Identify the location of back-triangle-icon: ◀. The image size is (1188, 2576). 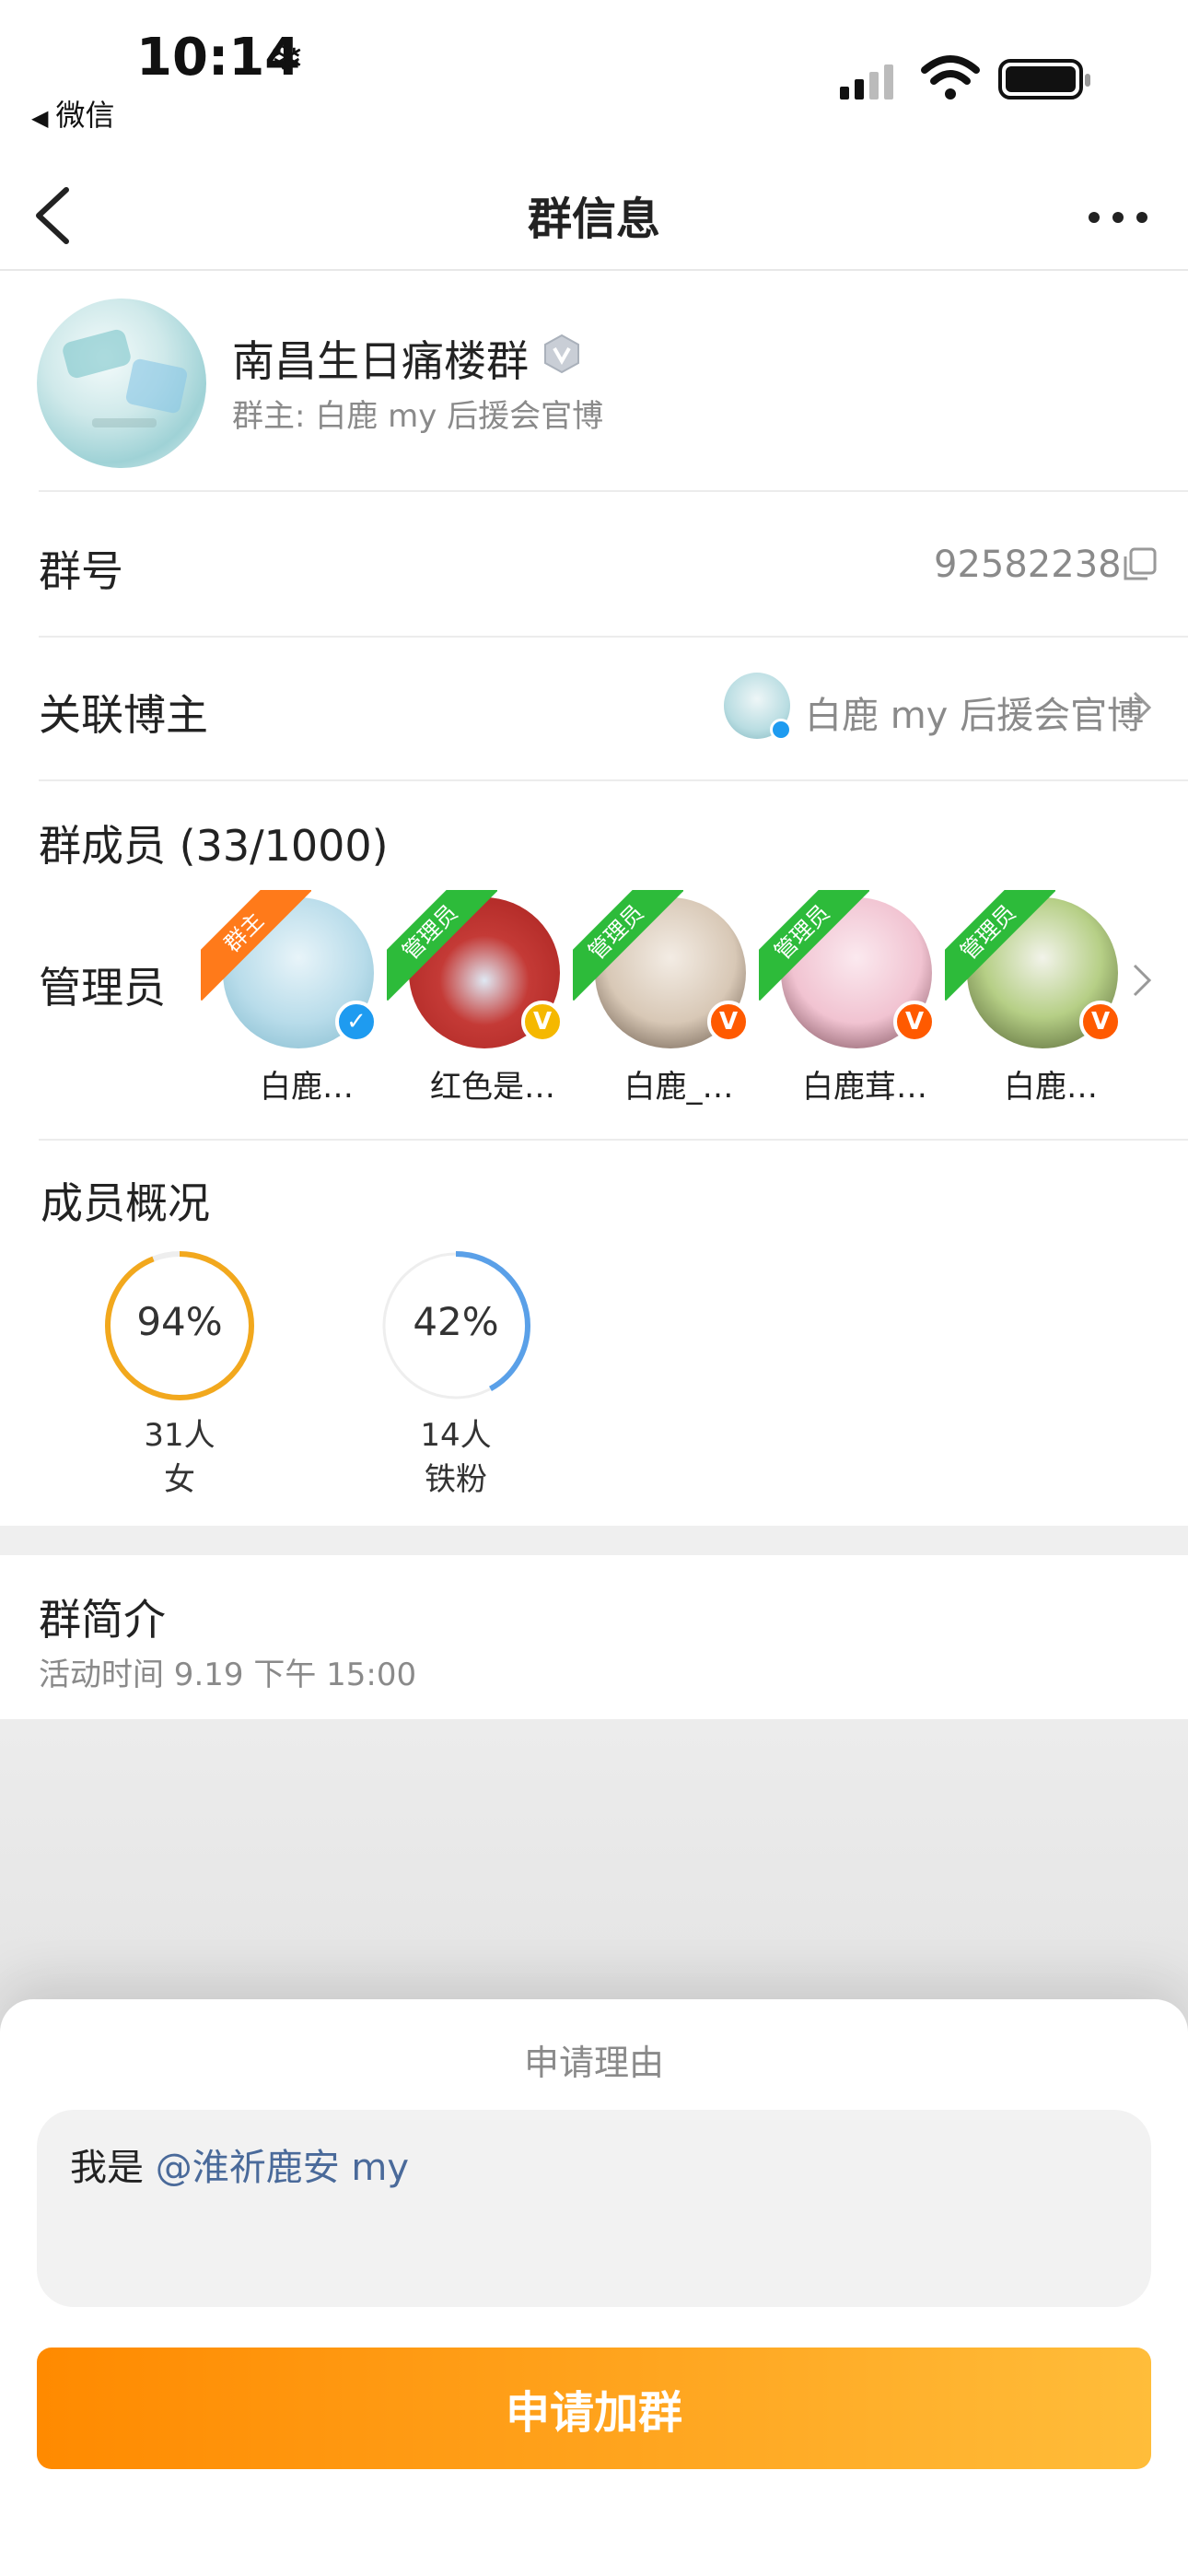
(40, 118).